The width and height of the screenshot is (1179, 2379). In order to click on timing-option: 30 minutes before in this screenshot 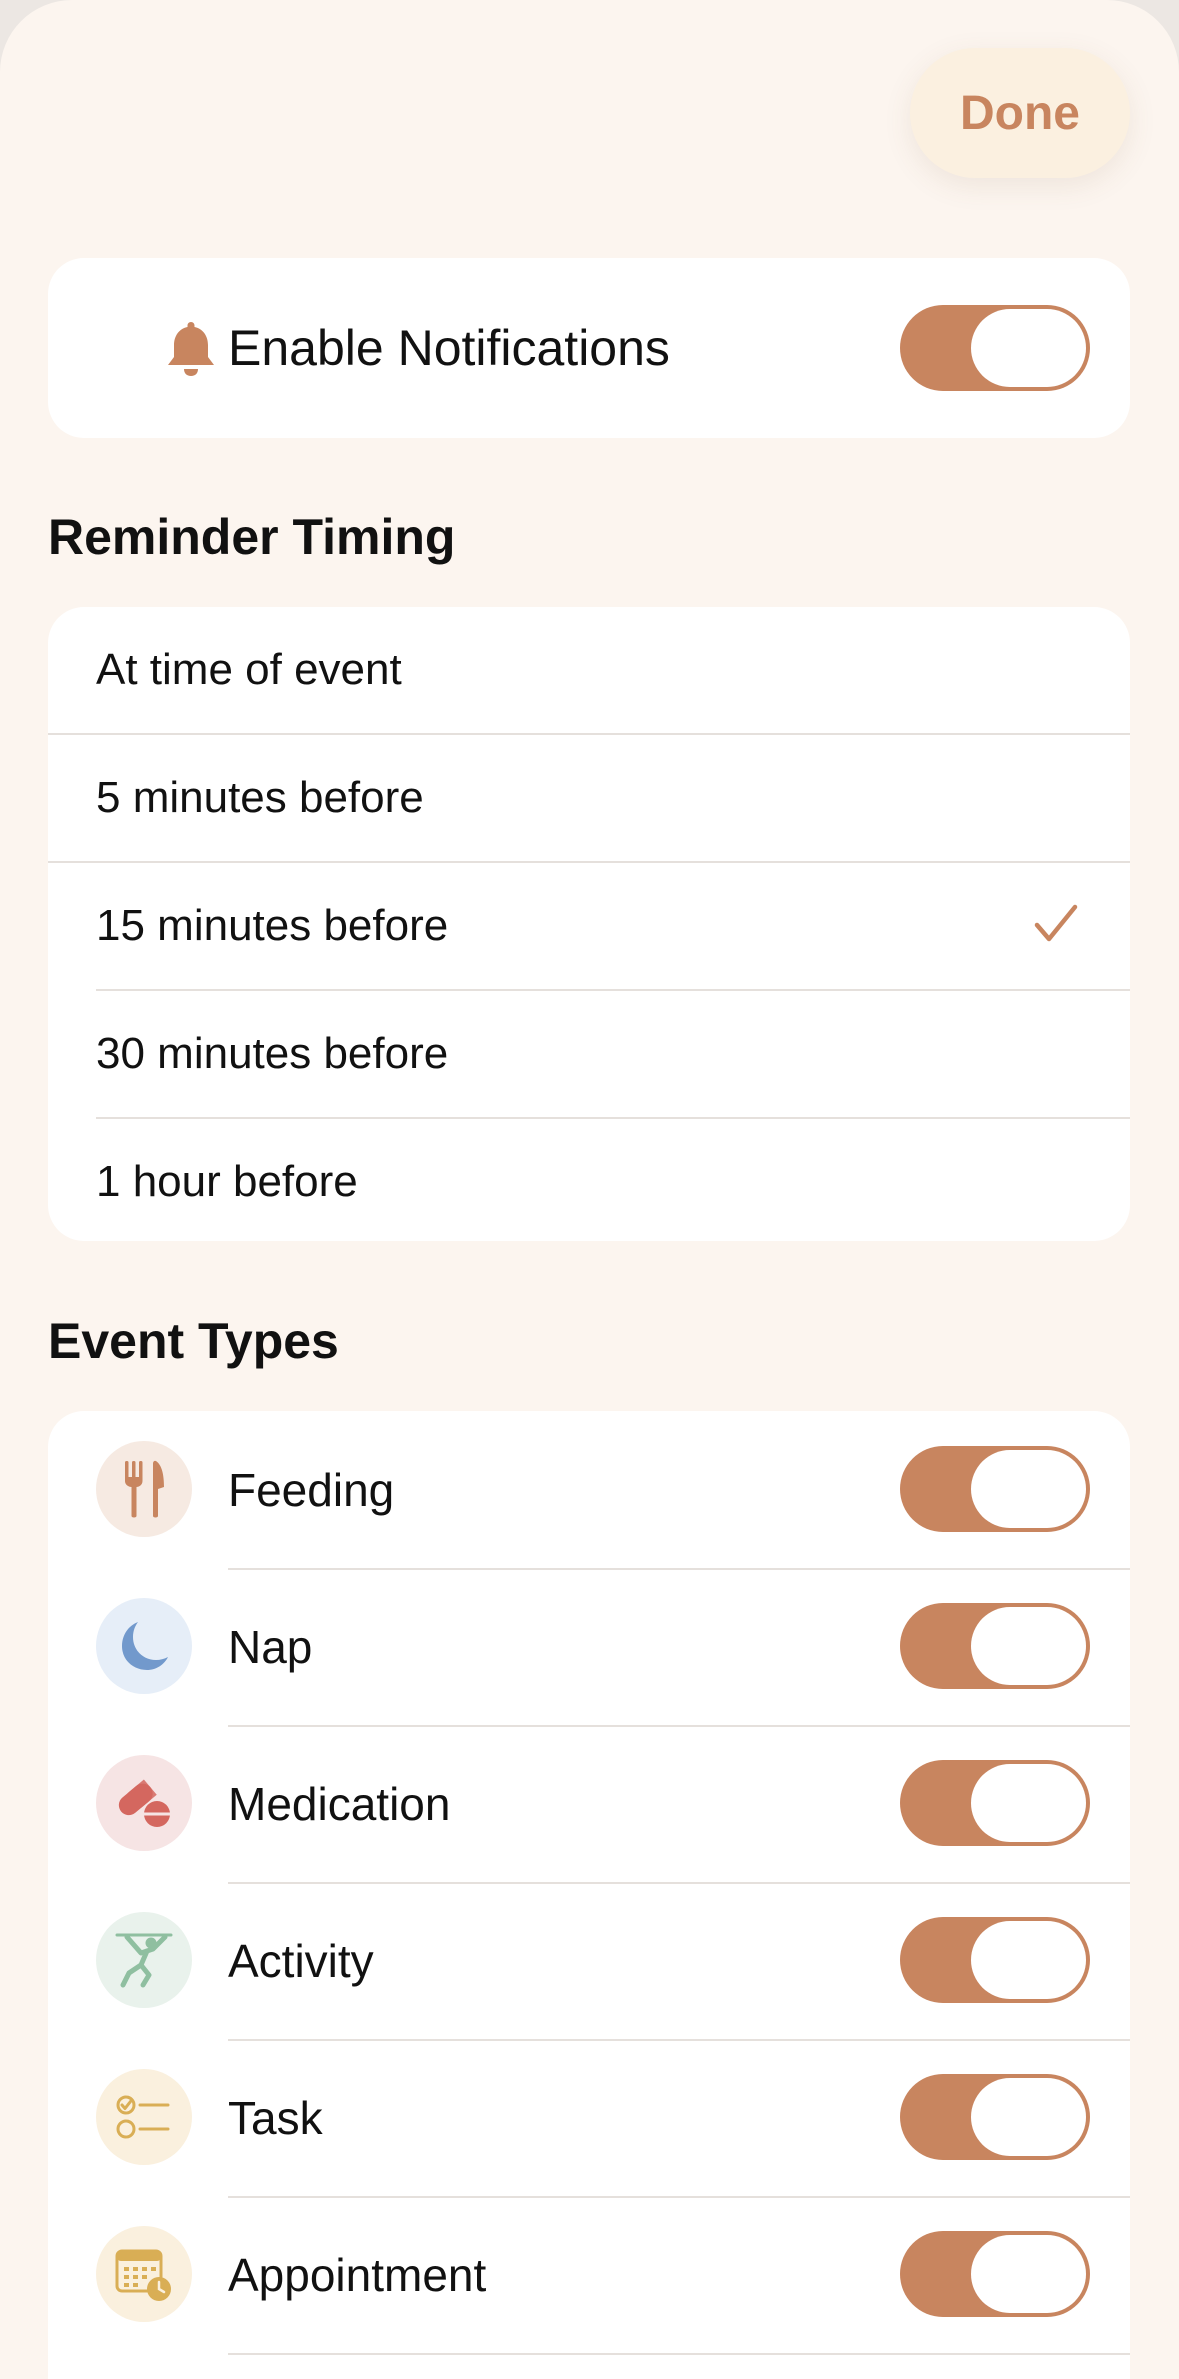, I will do `click(589, 1054)`.